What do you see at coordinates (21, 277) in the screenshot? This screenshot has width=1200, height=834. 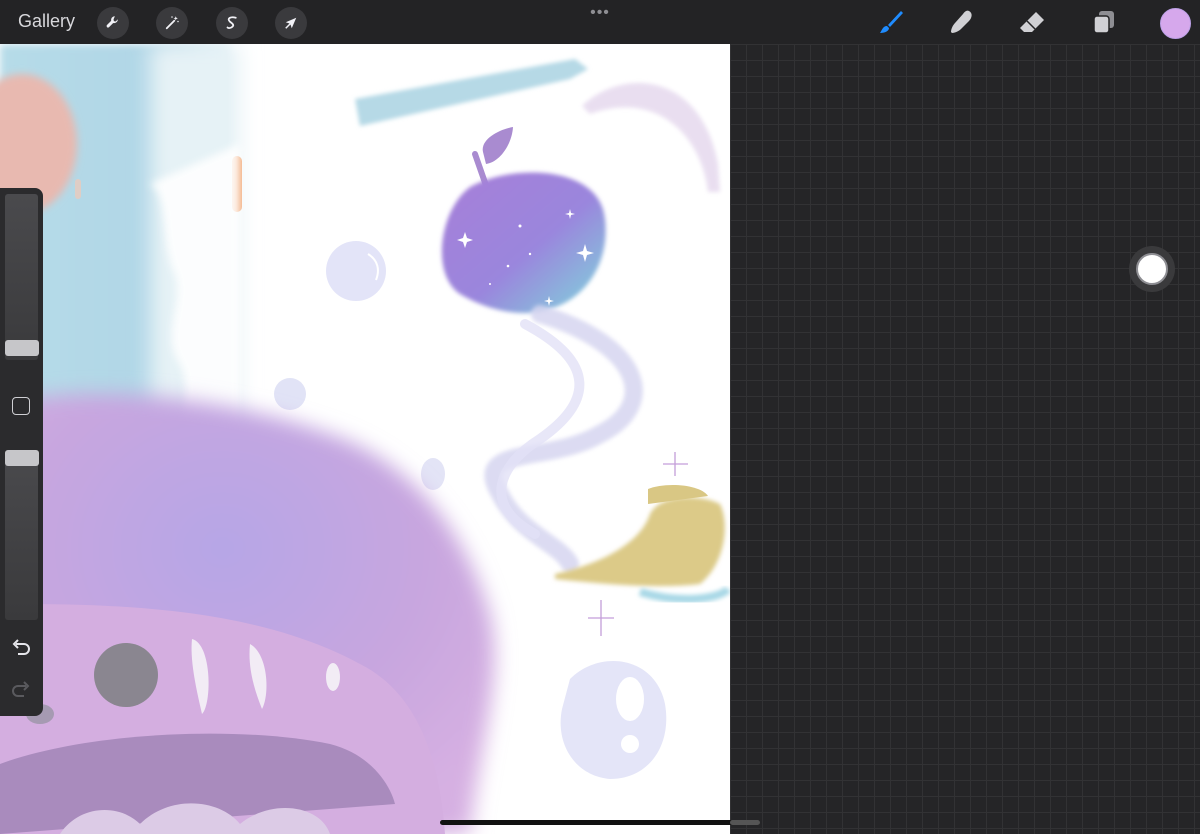 I see `brush-size-slider` at bounding box center [21, 277].